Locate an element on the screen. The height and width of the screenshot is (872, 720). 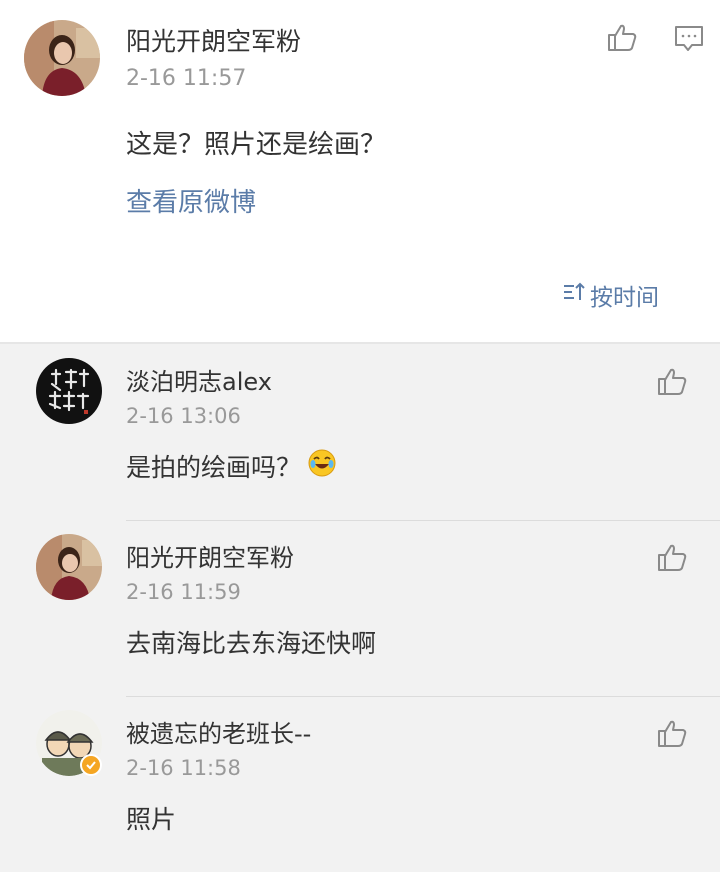
reply-text: 是拍的绘画吗？ is located at coordinates (231, 466).